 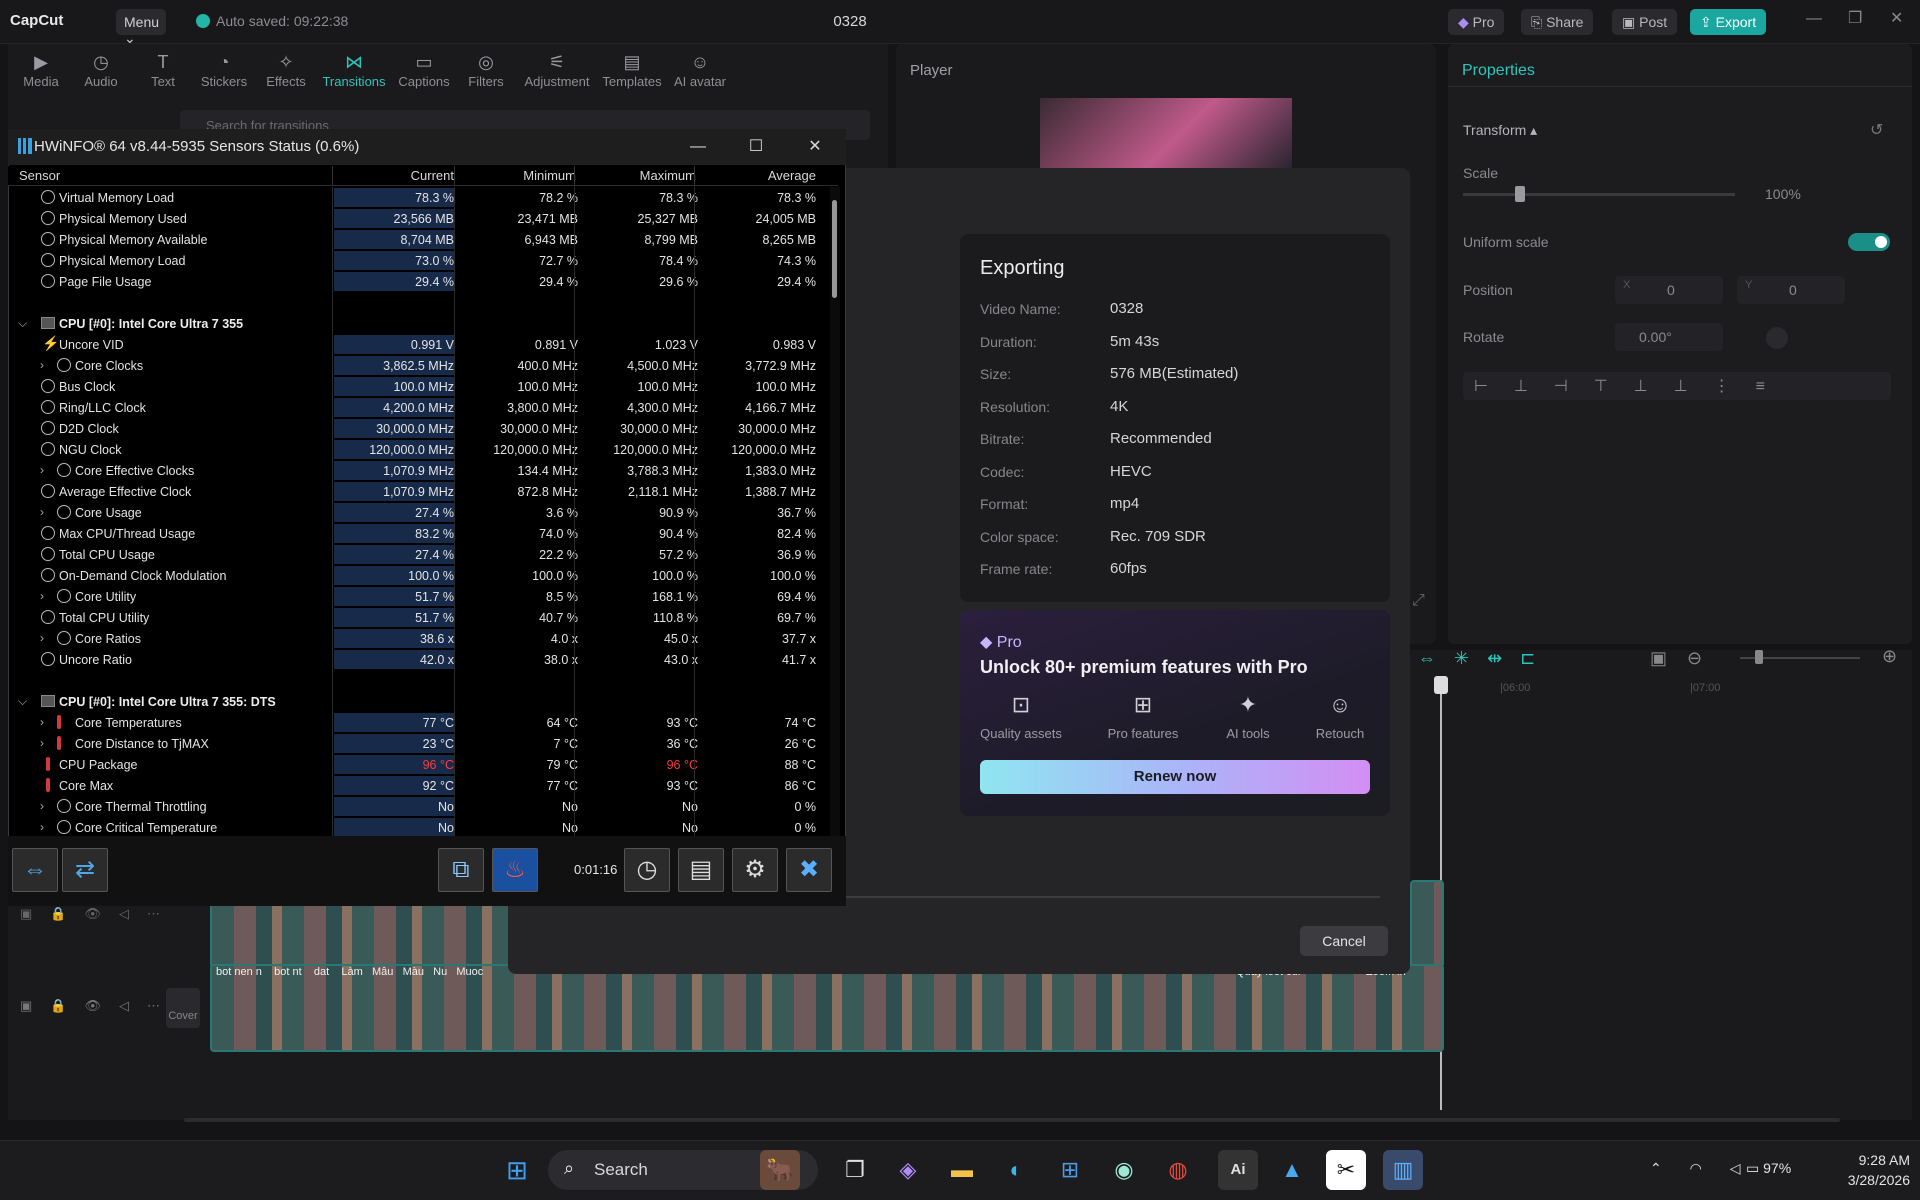 I want to click on tab-adjustment: ⚟ Adjustment, so click(x=557, y=70).